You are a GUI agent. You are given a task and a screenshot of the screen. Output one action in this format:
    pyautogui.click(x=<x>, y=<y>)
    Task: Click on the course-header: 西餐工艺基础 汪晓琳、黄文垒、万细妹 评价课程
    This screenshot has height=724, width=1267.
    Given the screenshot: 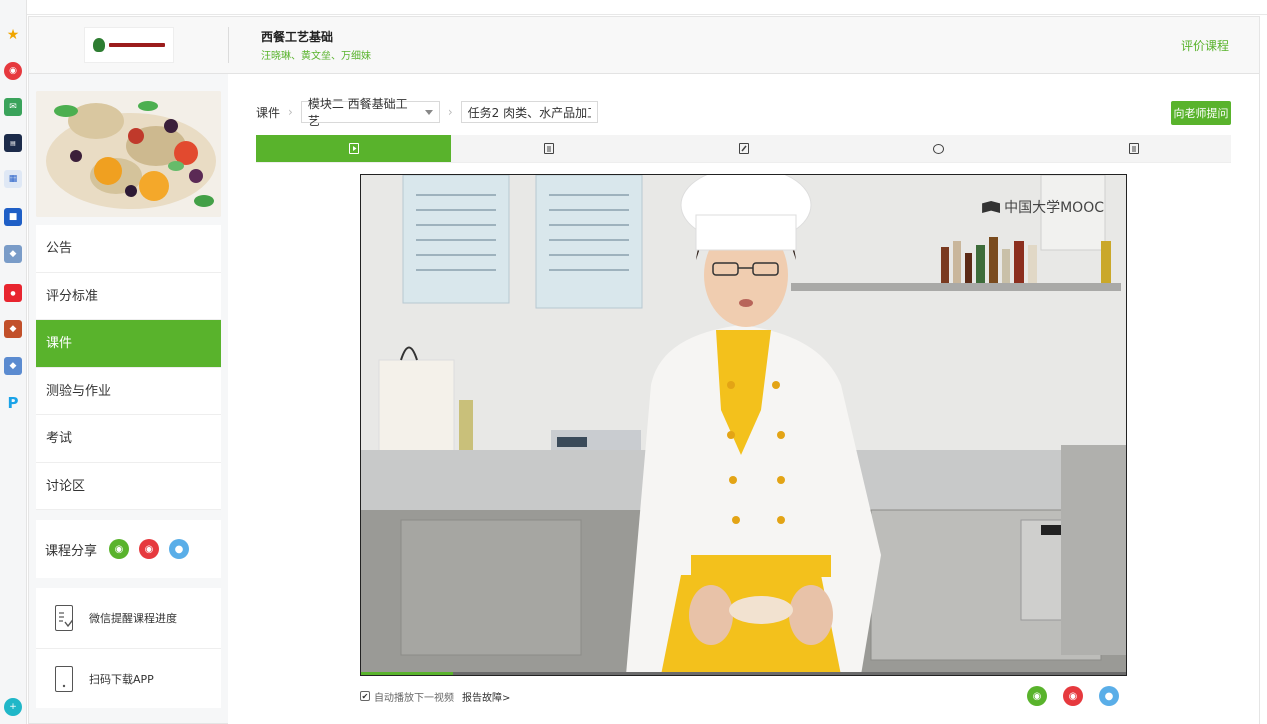 What is the action you would take?
    pyautogui.click(x=644, y=45)
    